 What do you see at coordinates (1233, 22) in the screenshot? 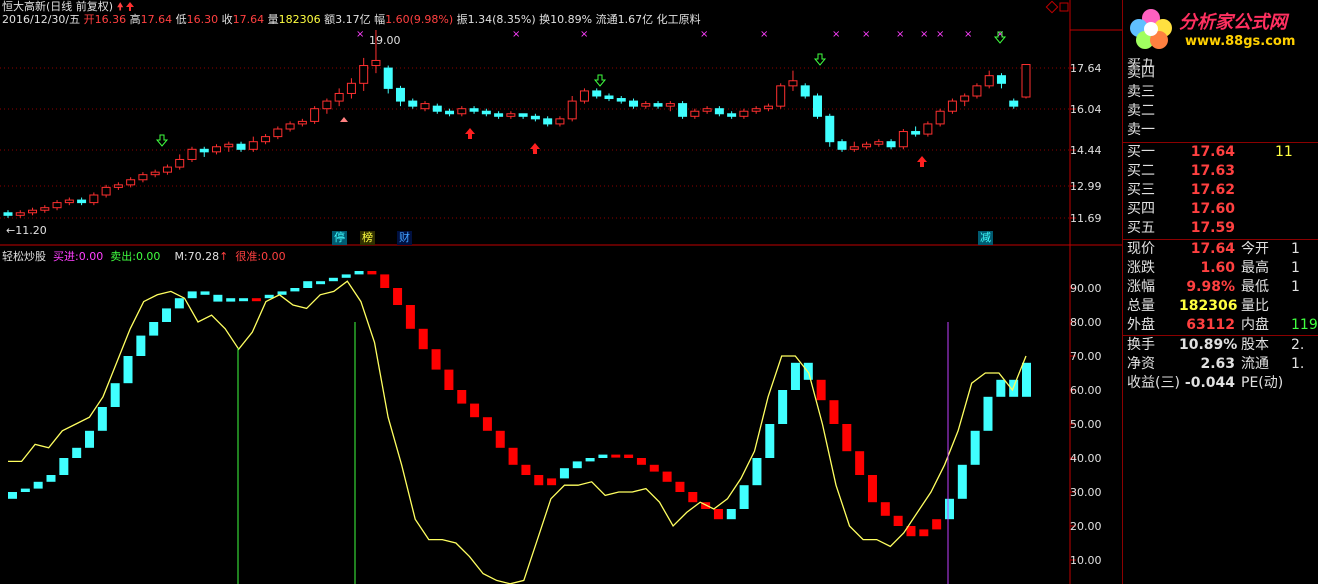
I see `logo-text: 分析家公式网` at bounding box center [1233, 22].